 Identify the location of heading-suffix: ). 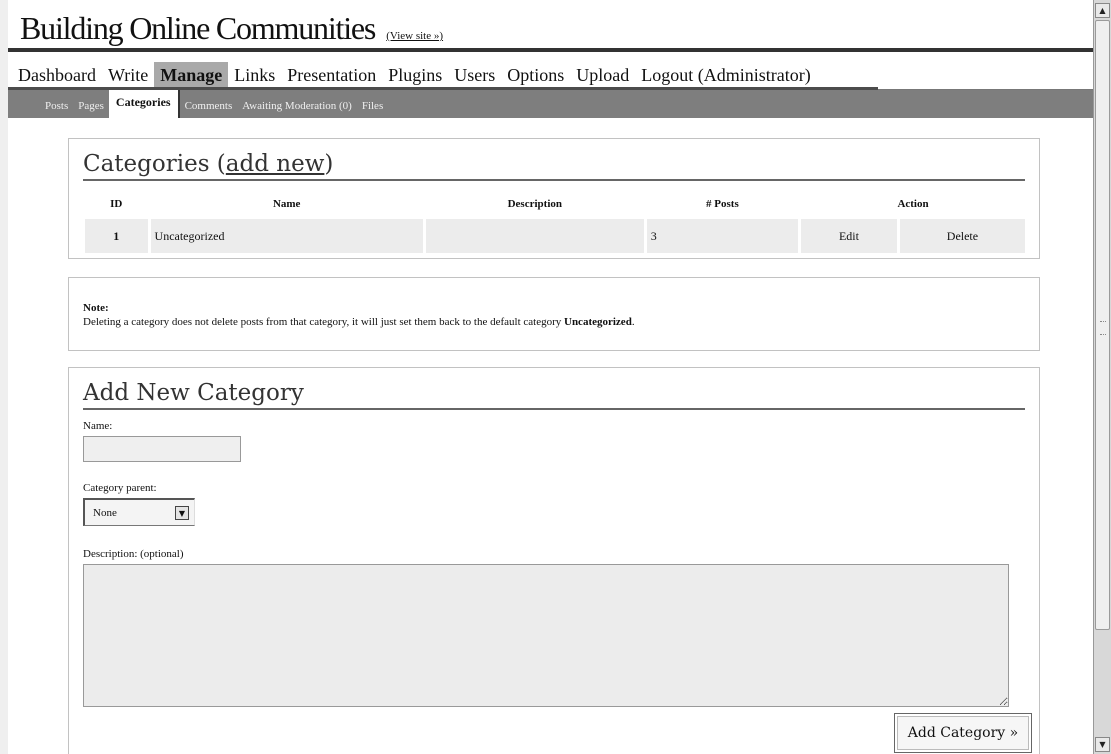
(329, 164).